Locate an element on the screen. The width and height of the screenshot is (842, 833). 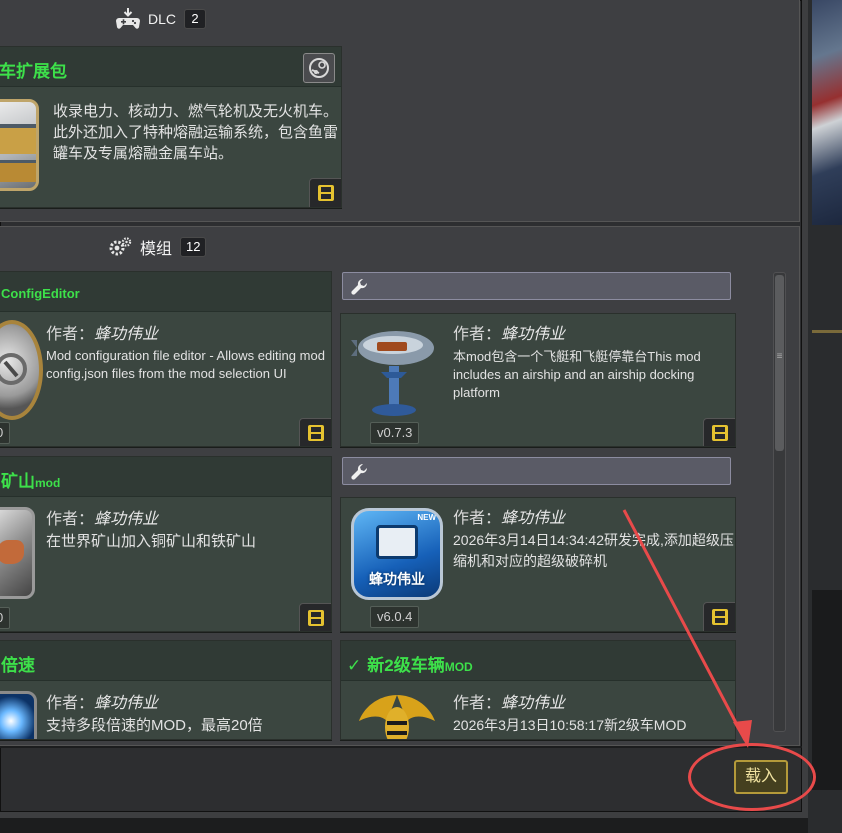
mod-title-suffix: mod is located at coordinates (48, 483).